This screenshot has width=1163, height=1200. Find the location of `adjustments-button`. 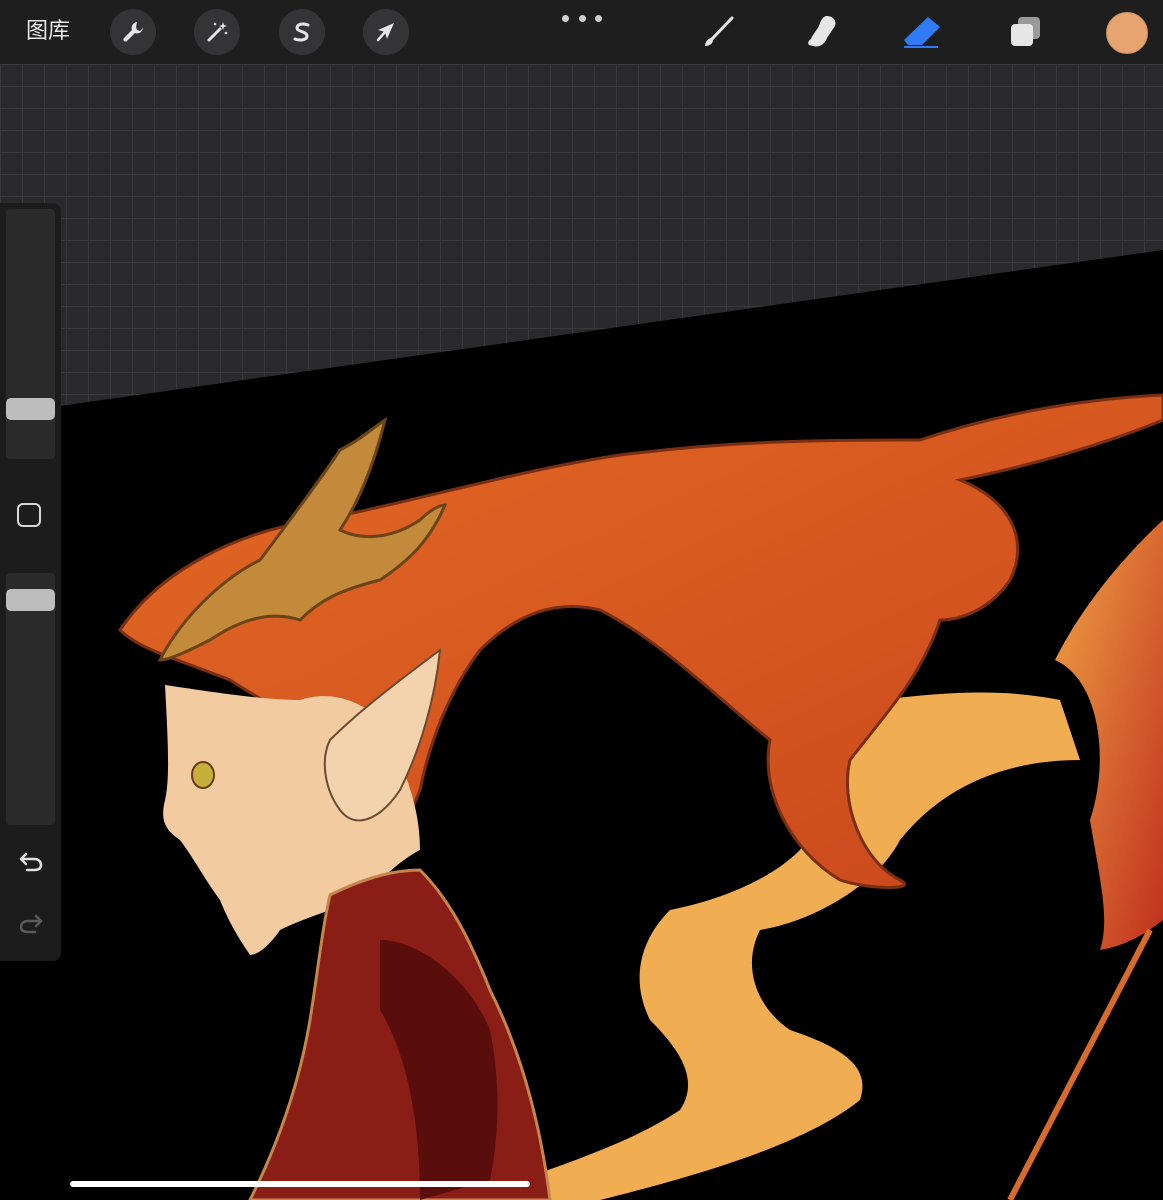

adjustments-button is located at coordinates (217, 32).